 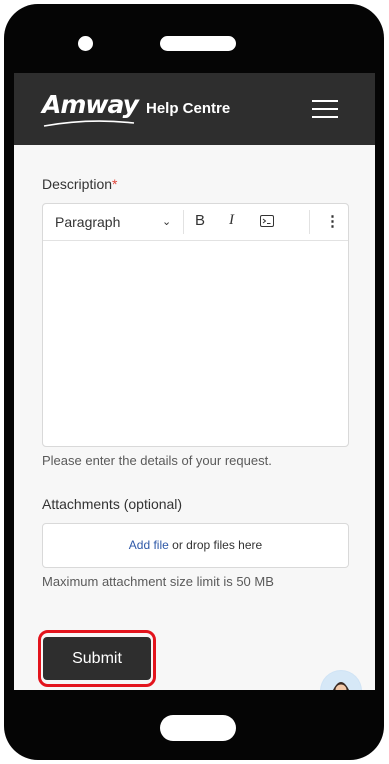 I want to click on editor-toolbar: Paragraph ⌄ B I ⋮, so click(x=195, y=222).